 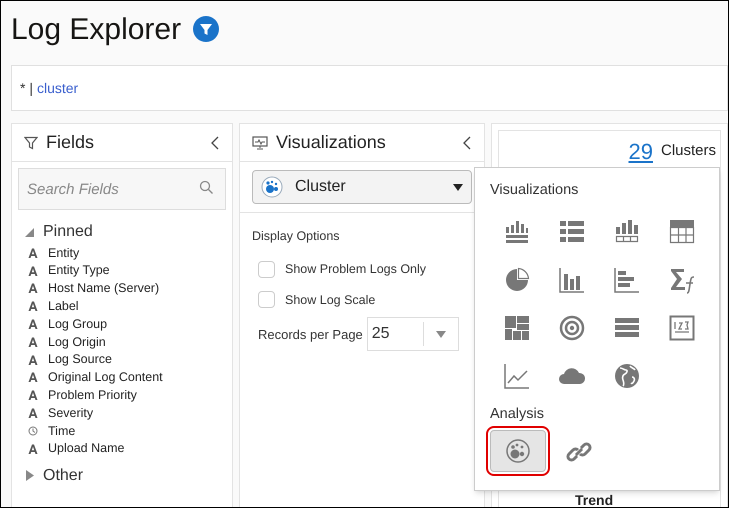 I want to click on panel-title: Fields, so click(x=70, y=142).